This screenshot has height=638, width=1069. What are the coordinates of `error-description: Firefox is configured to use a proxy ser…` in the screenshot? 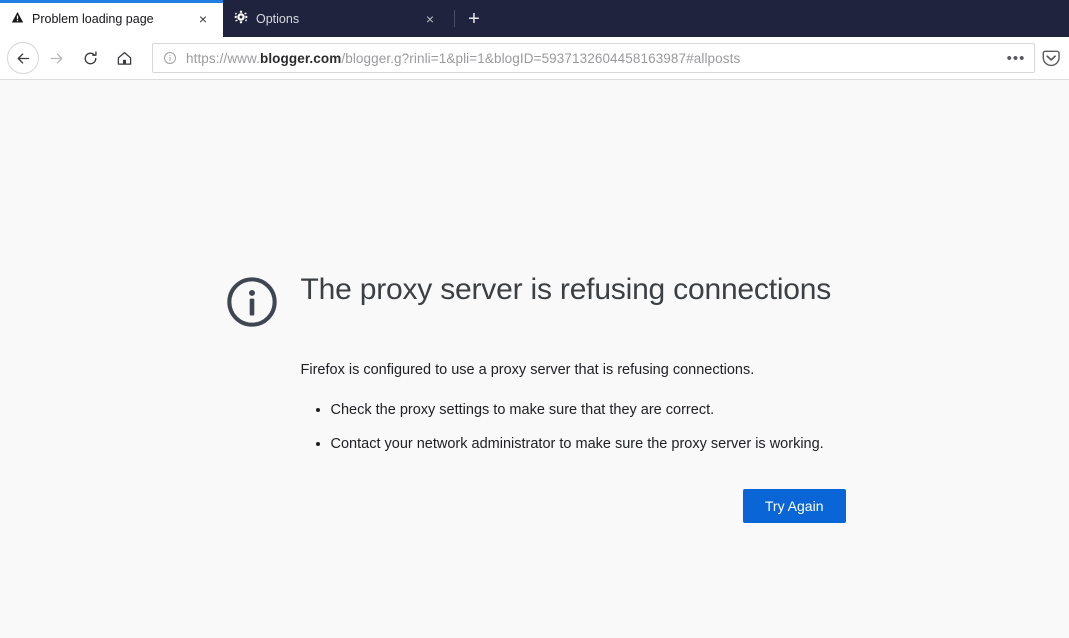 It's located at (527, 370).